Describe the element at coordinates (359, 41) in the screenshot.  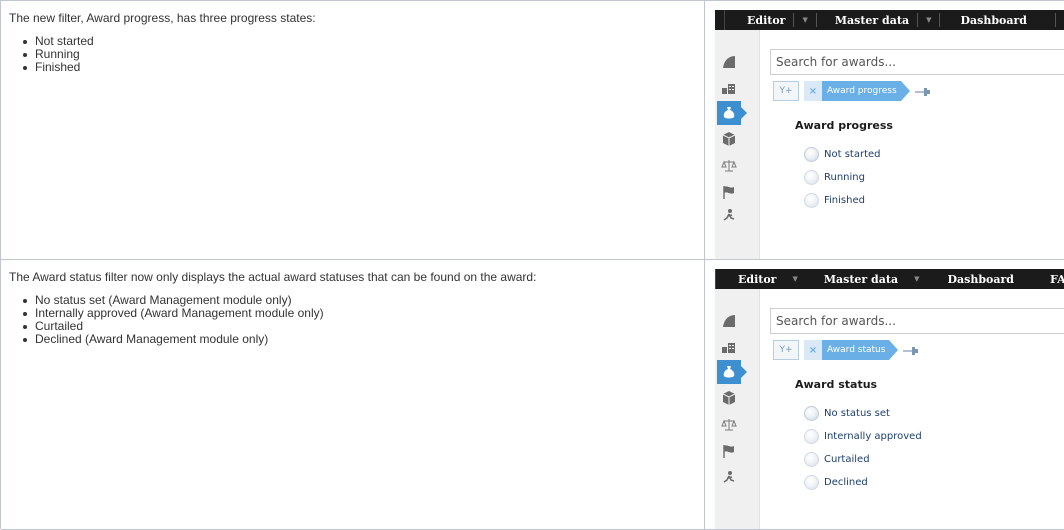
I see `list-item: Not started` at that location.